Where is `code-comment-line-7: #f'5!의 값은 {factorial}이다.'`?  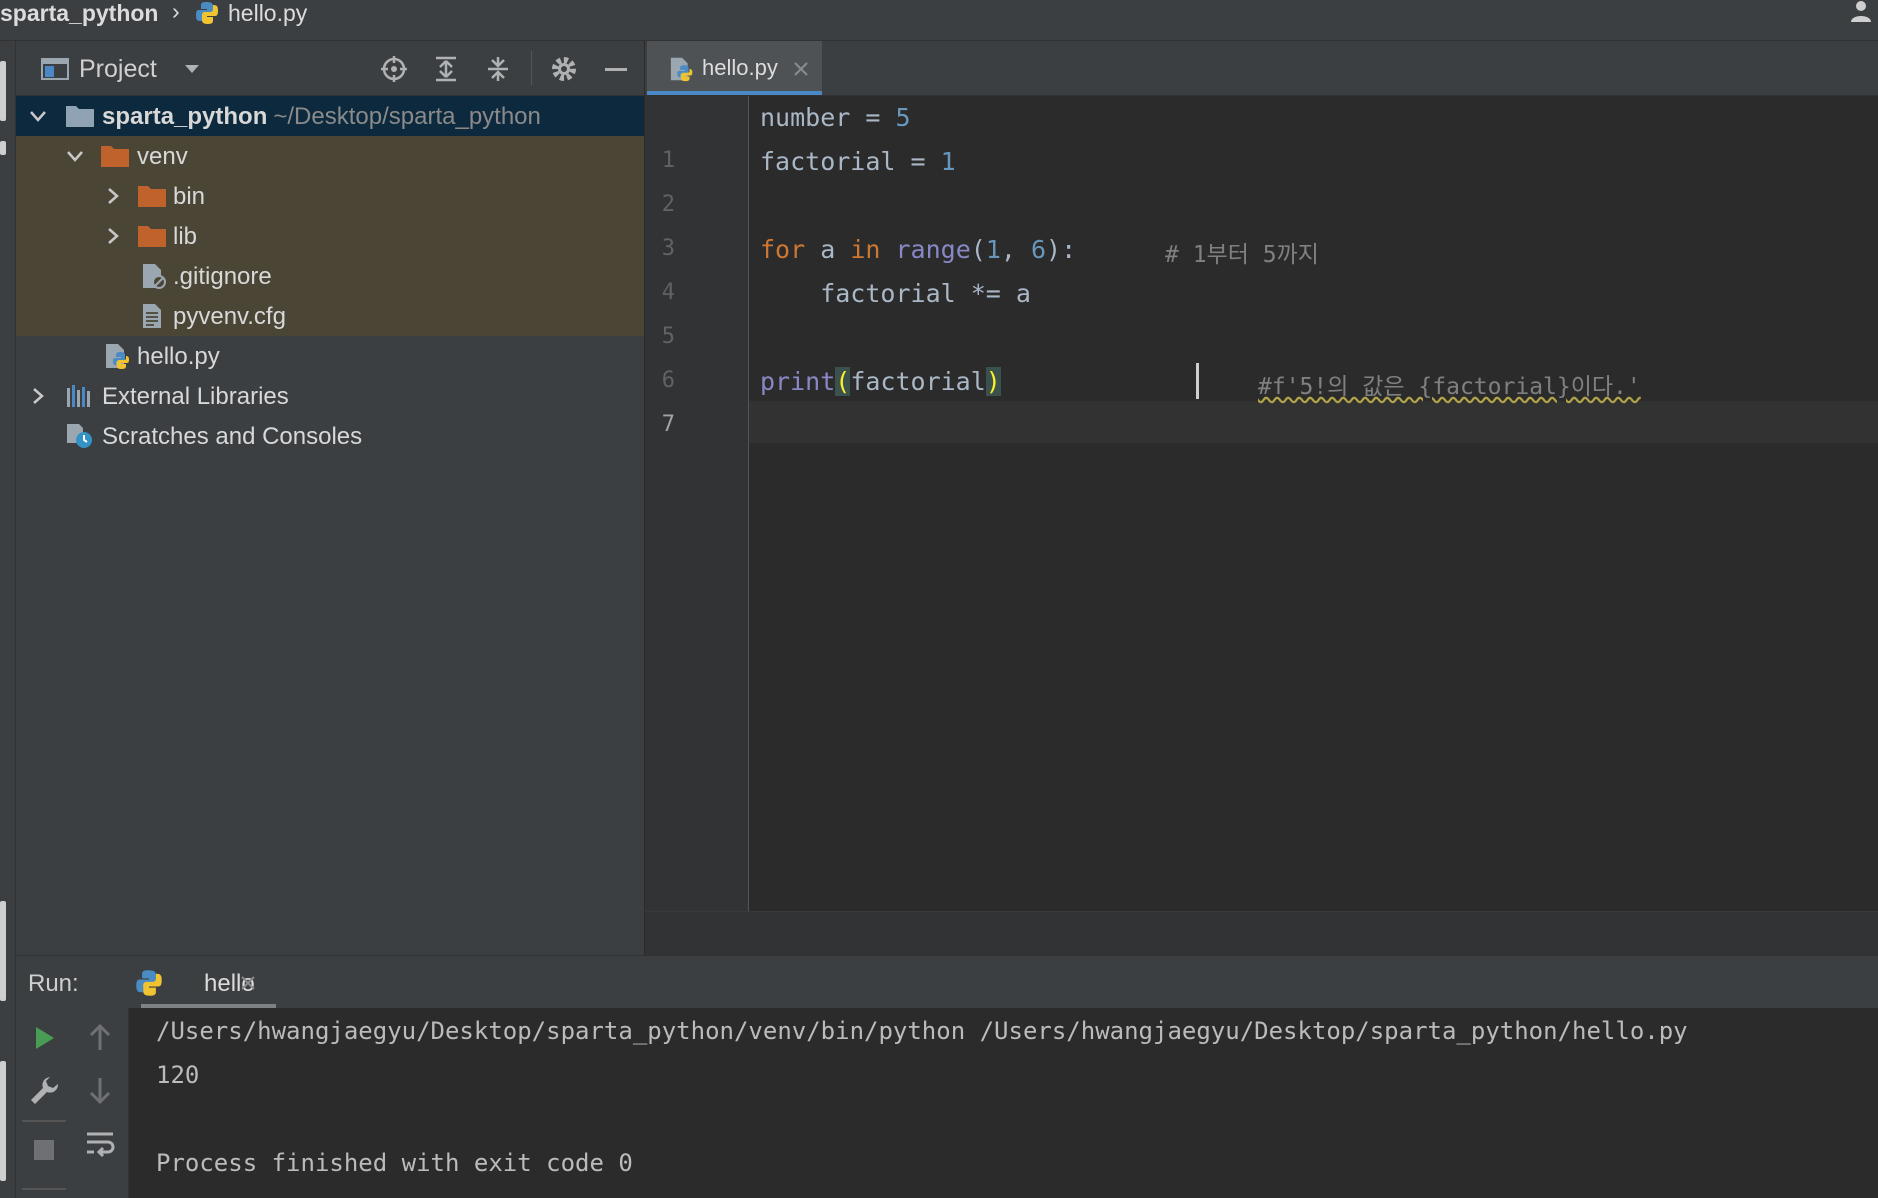
code-comment-line-7: #f'5!의 값은 {factorial}이다.' is located at coordinates (1449, 387).